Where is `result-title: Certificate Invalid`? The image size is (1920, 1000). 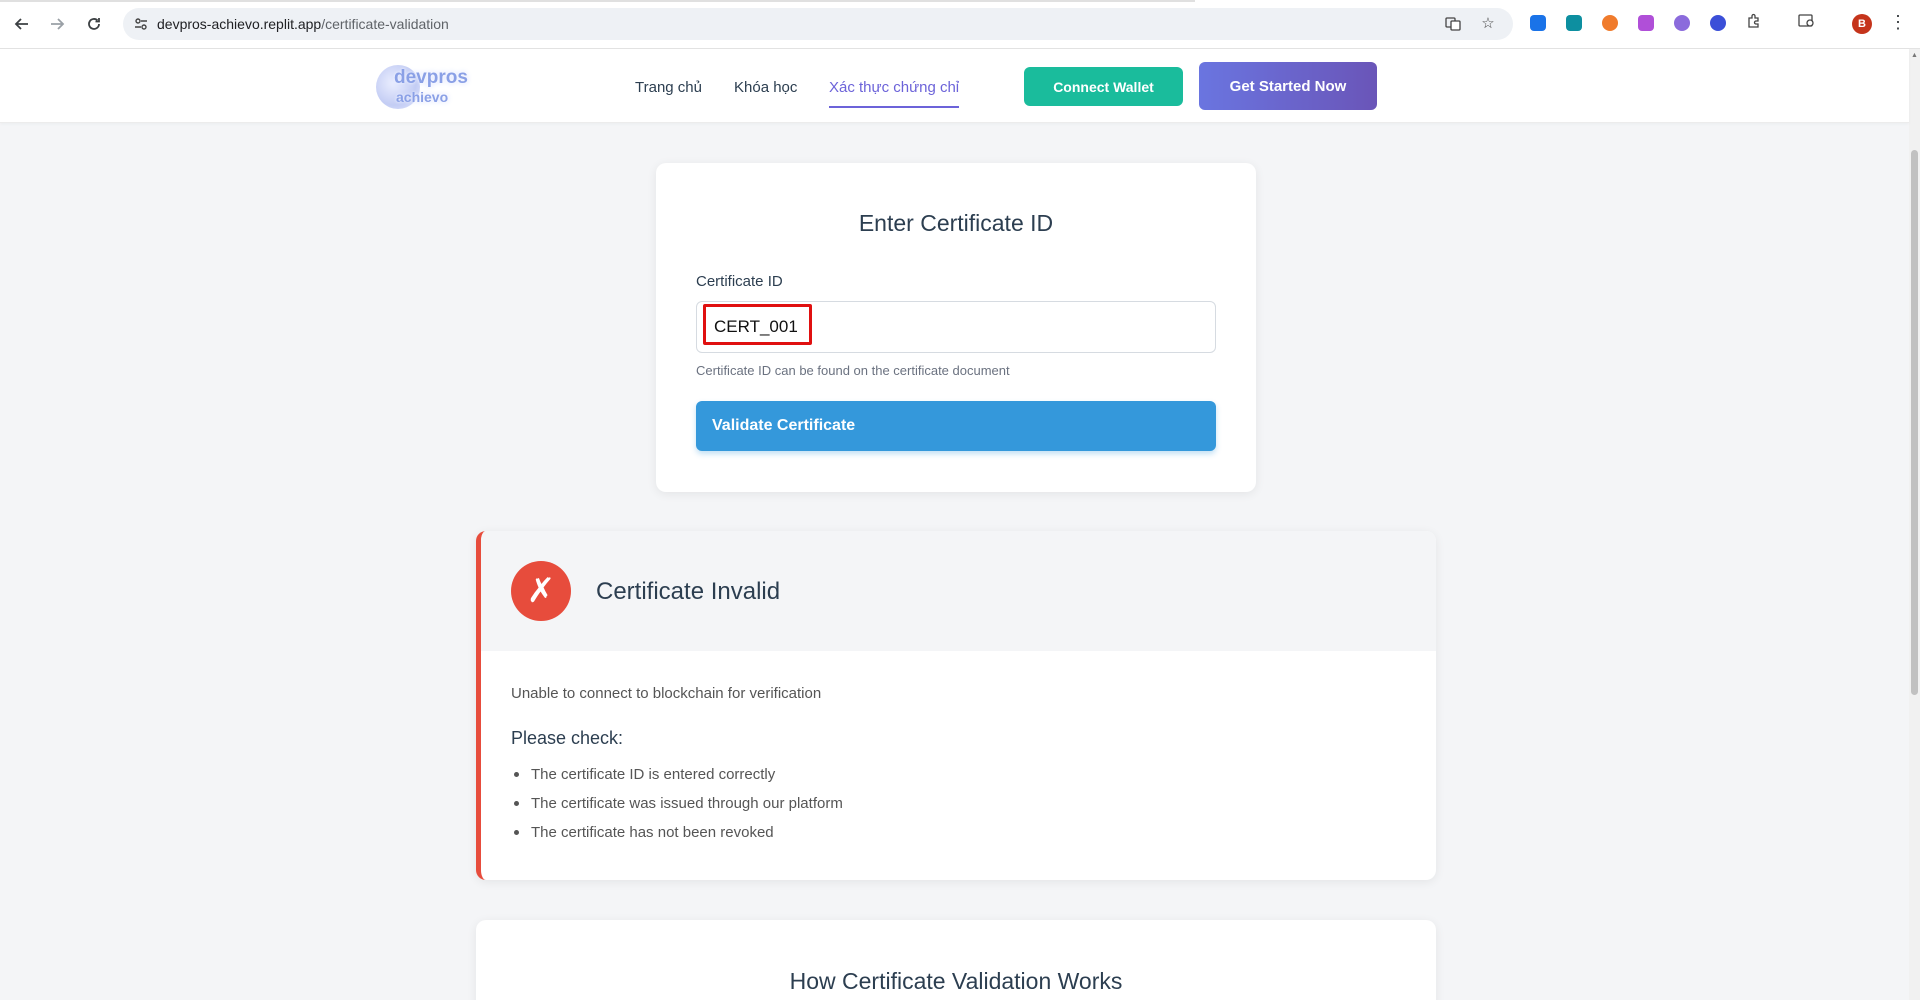 result-title: Certificate Invalid is located at coordinates (688, 591).